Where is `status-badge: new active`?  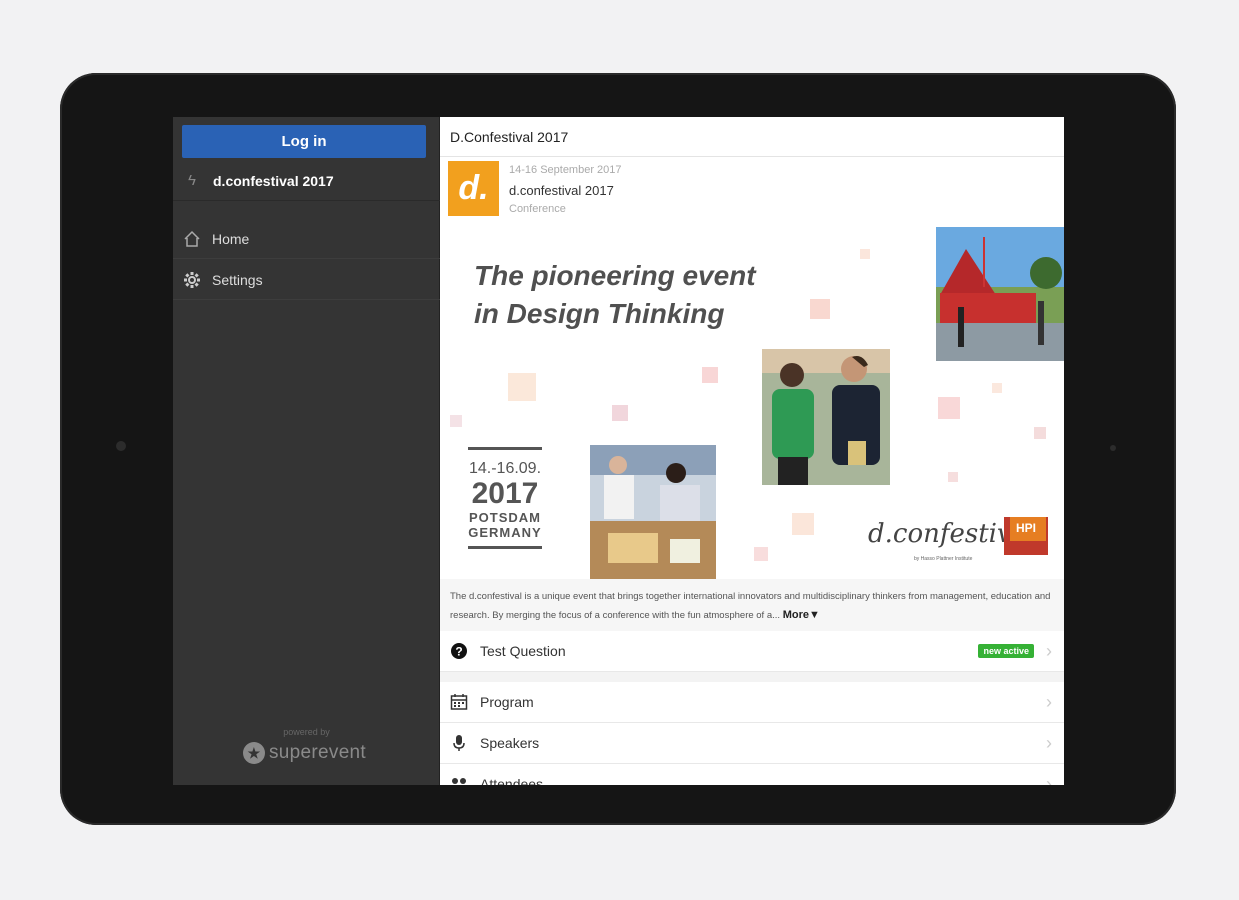 status-badge: new active is located at coordinates (1006, 651).